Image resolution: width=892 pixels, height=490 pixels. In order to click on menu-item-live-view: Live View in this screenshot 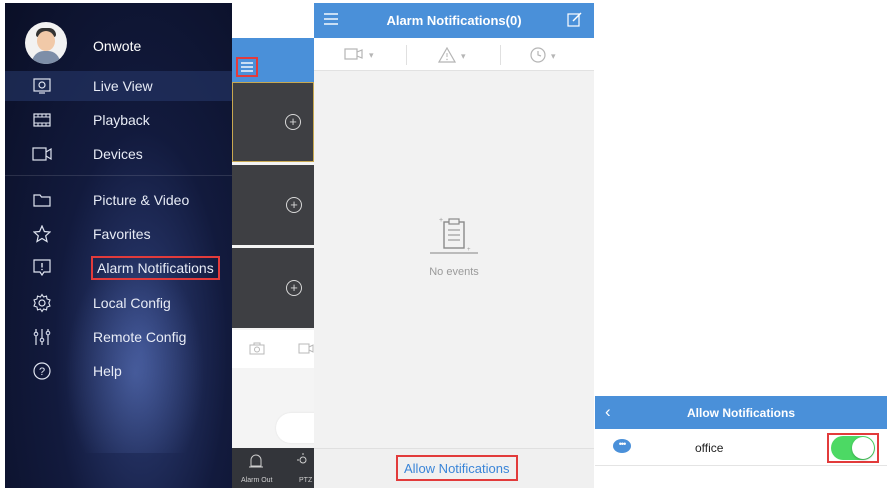, I will do `click(118, 86)`.